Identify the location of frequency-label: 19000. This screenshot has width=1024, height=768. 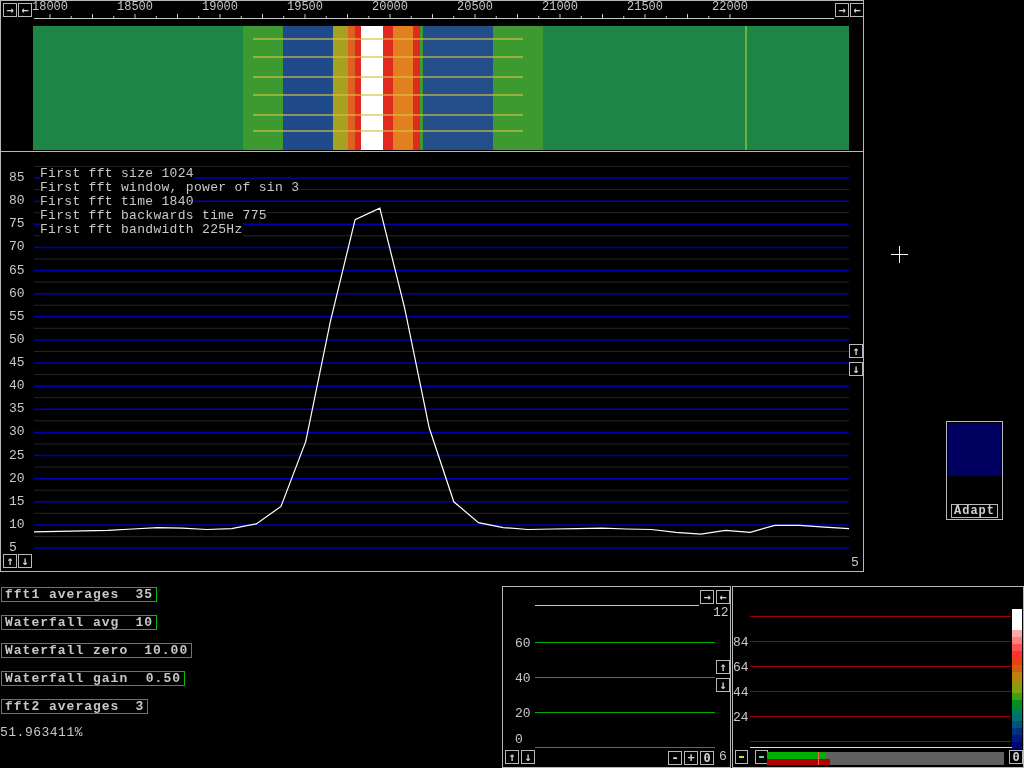
(220, 7).